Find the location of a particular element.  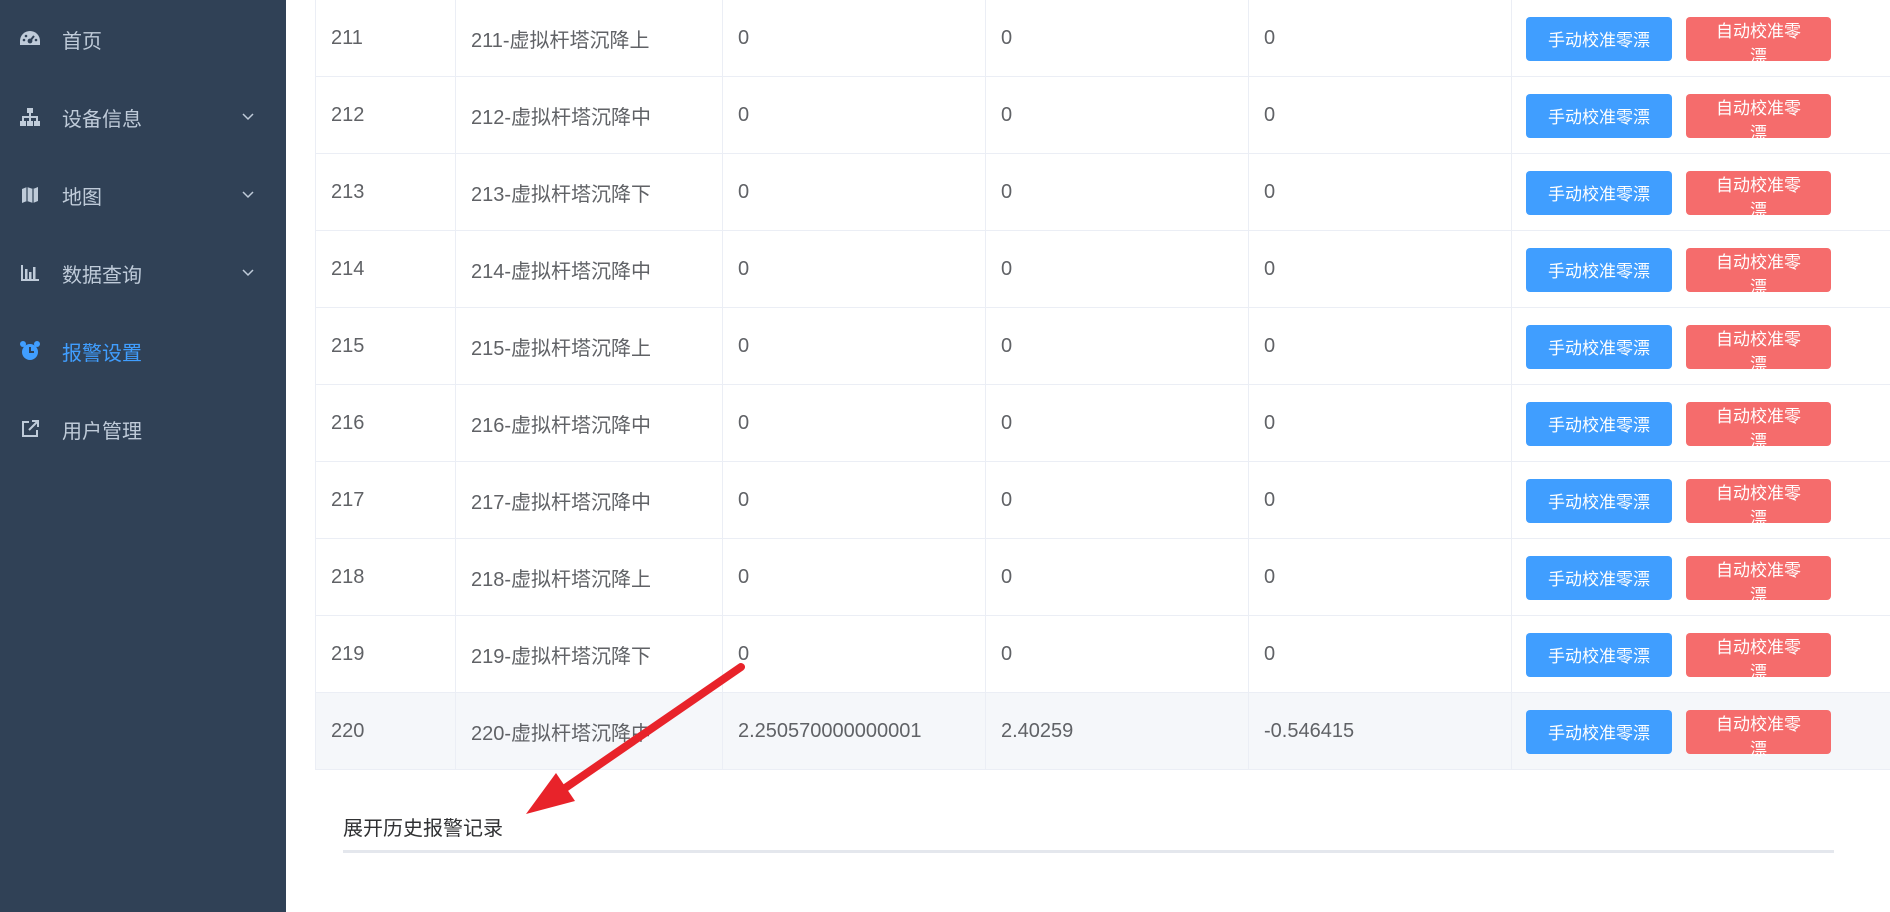

cell-name: 217-虚拟杆塔沉降中 is located at coordinates (589, 500).